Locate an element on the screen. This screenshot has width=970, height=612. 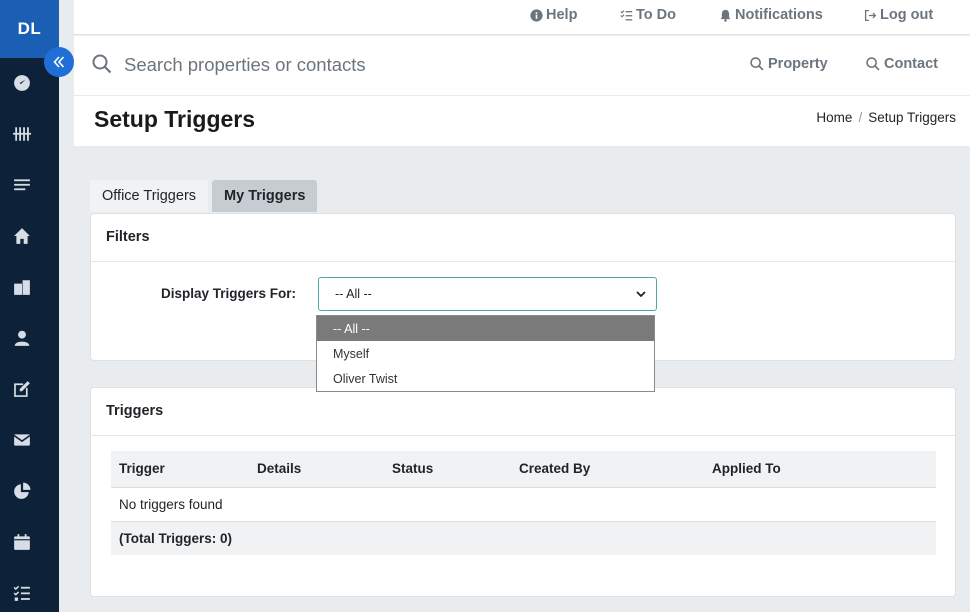
empty-message: No triggers found is located at coordinates (171, 504).